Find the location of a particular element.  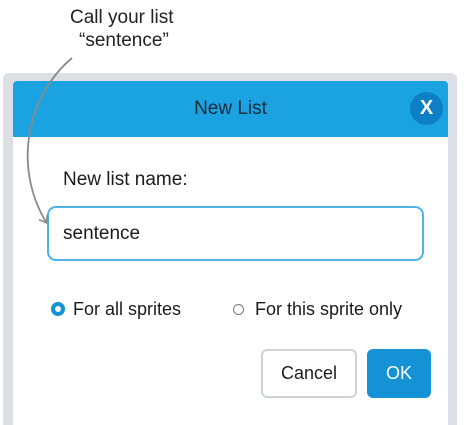

ok-button: OK is located at coordinates (399, 373).